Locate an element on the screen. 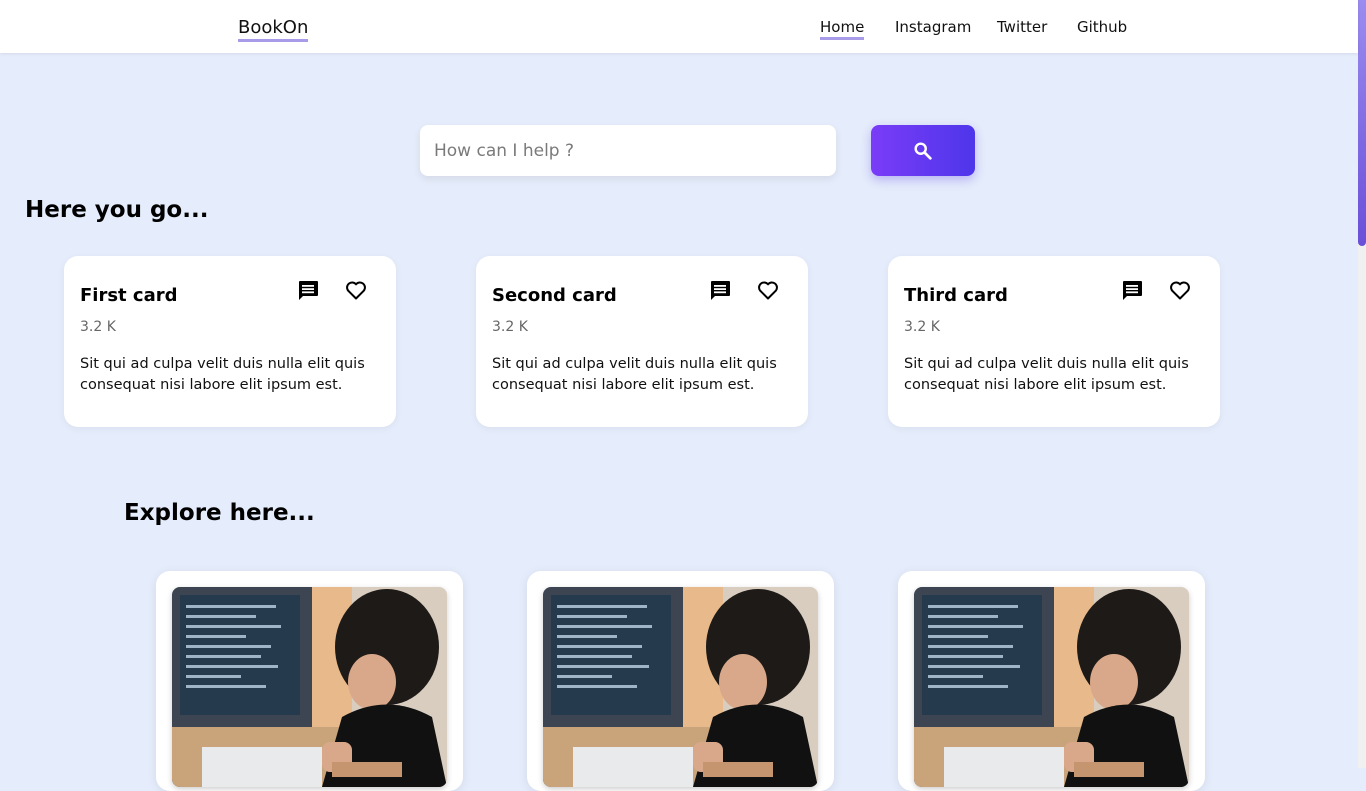 The width and height of the screenshot is (1366, 791). brand-logo-link: BookOn is located at coordinates (273, 29).